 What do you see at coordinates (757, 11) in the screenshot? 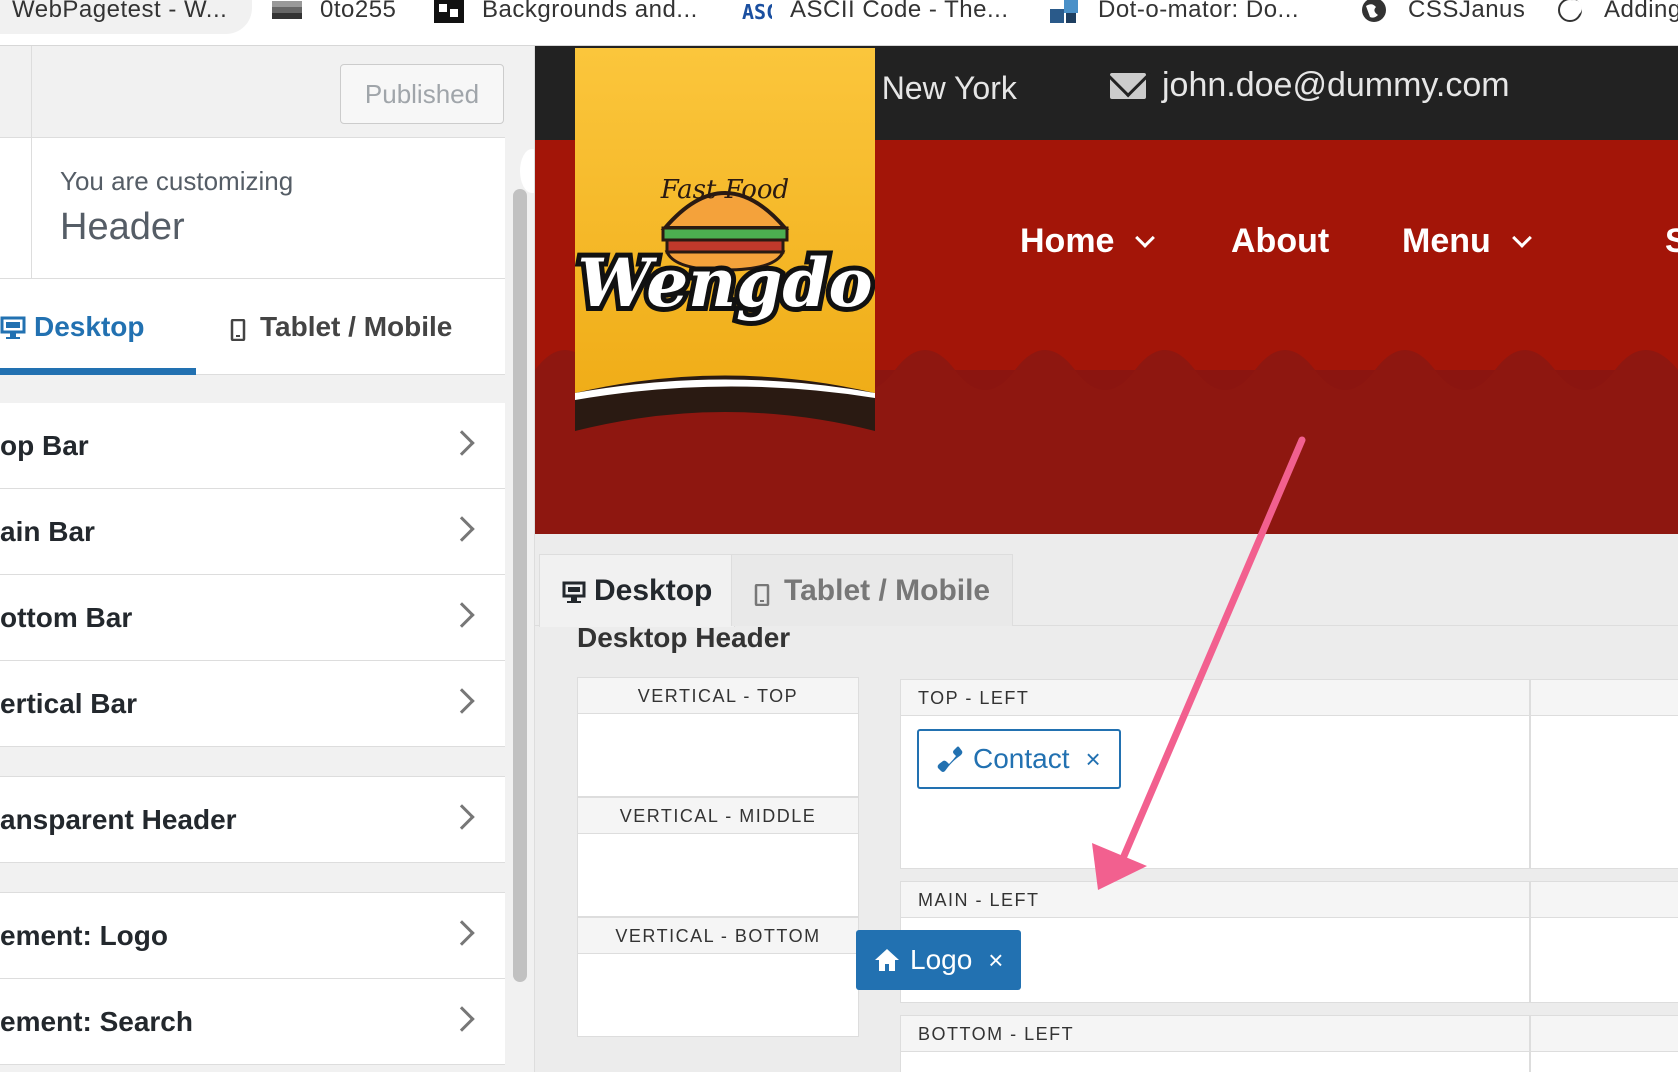
I see `svg-text: ASC` at bounding box center [757, 11].